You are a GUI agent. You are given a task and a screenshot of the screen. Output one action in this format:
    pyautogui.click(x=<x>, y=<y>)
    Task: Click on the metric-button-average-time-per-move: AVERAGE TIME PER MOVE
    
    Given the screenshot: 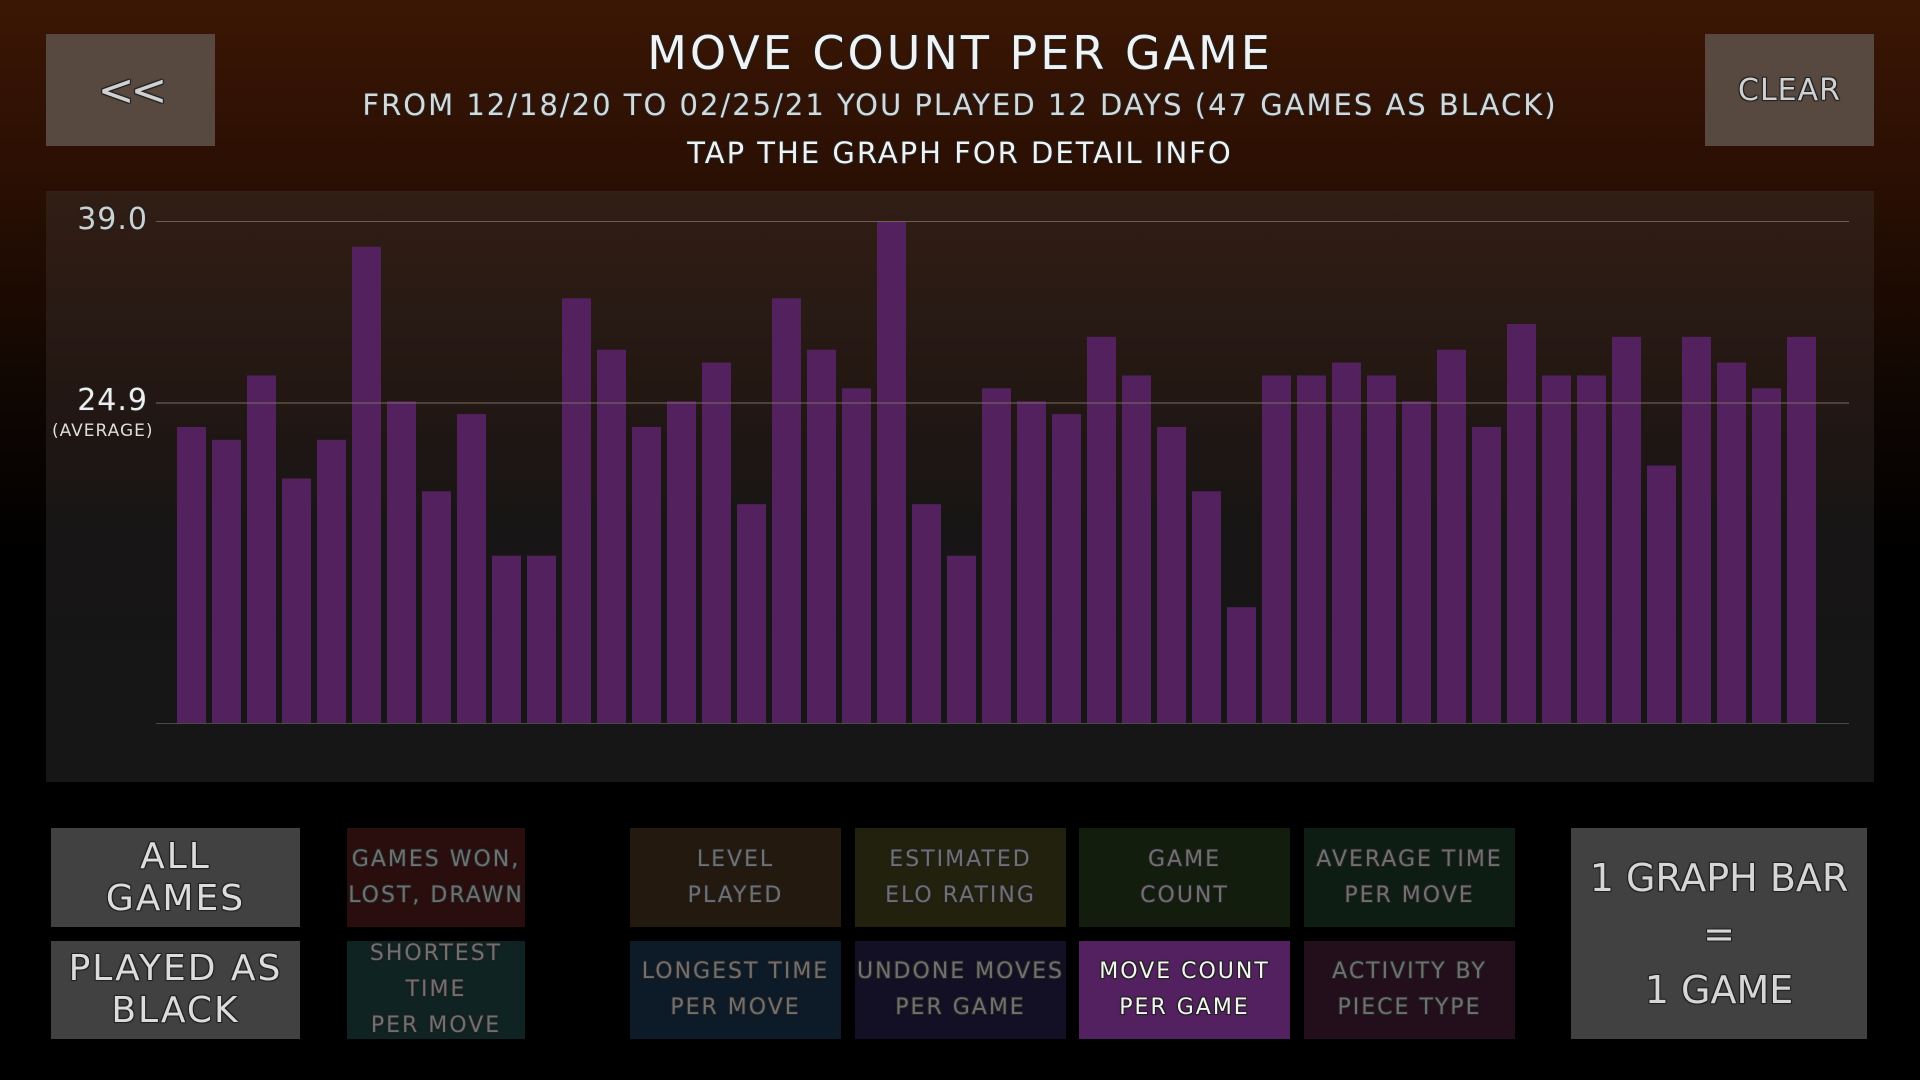 What is the action you would take?
    pyautogui.click(x=1409, y=877)
    